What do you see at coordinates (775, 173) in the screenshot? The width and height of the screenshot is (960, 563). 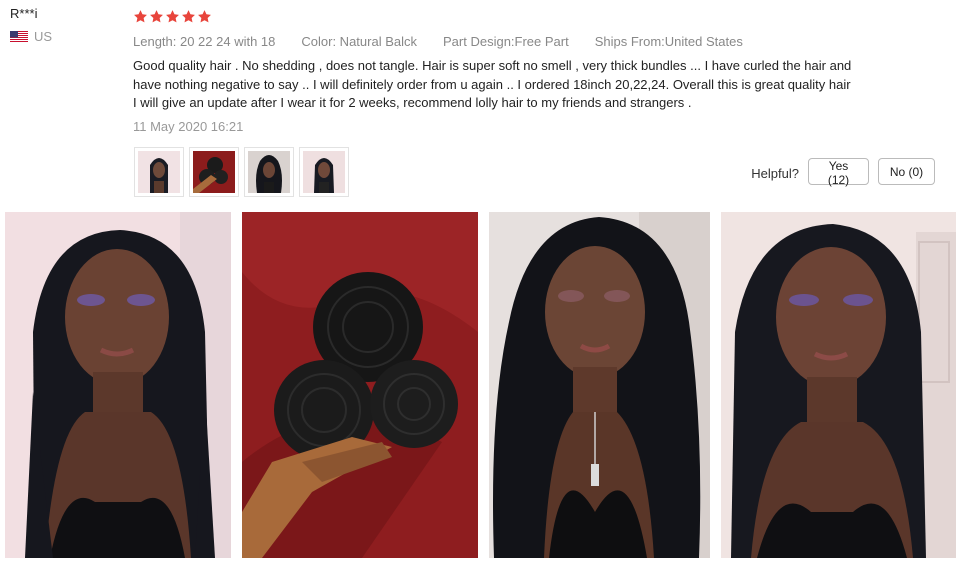 I see `helpful-label: Helpful?` at bounding box center [775, 173].